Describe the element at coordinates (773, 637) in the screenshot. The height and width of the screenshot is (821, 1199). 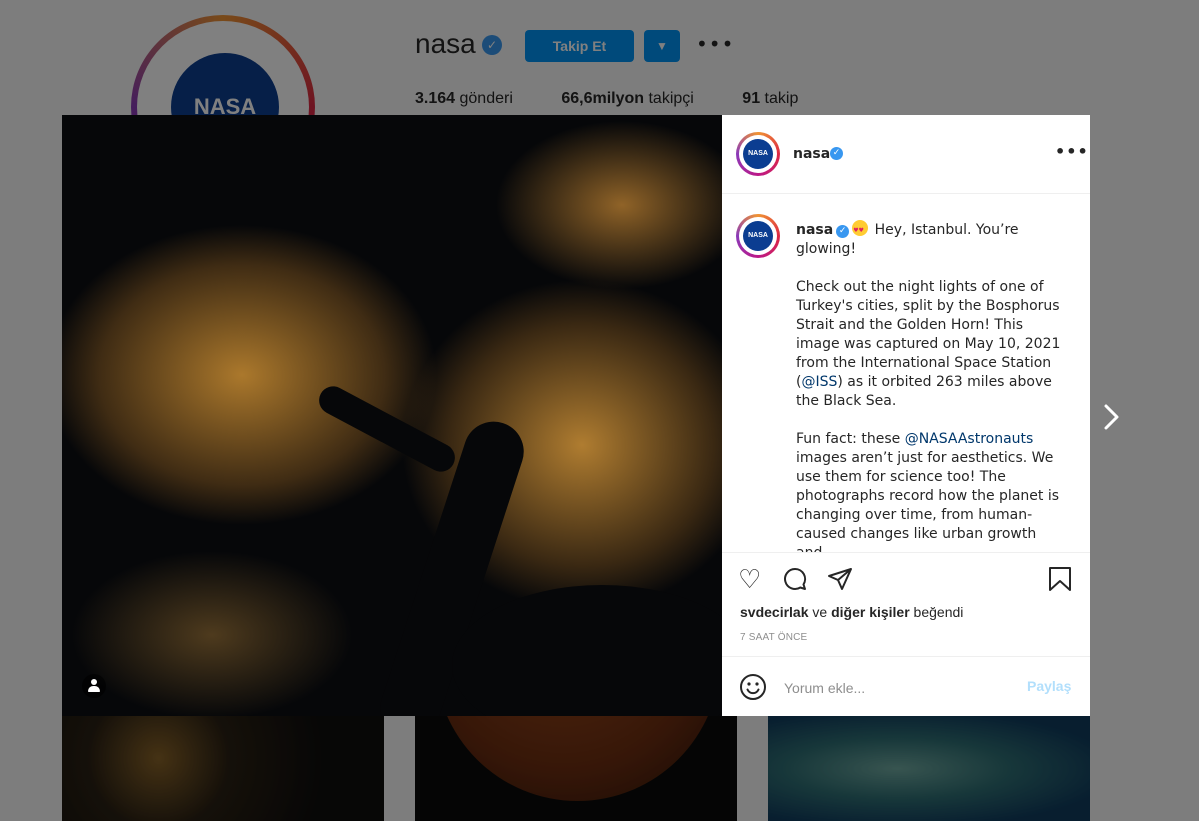
I see `post-timestamp: 7 SAAT ÖNCE` at that location.